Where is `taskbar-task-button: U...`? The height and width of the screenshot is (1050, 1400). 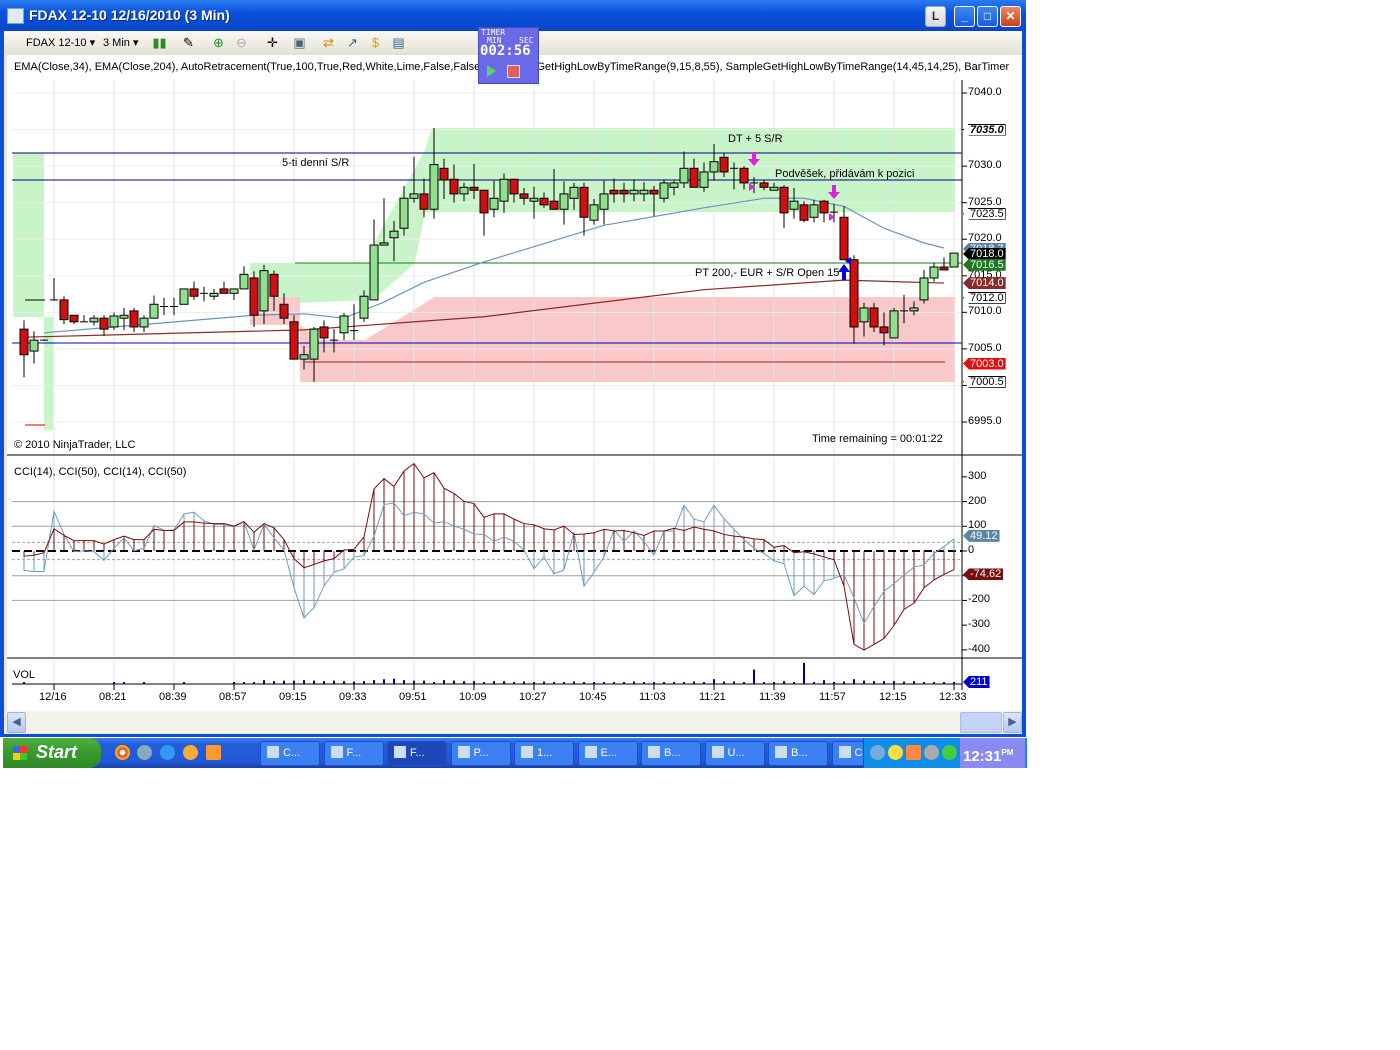
taskbar-task-button: U... is located at coordinates (734, 753).